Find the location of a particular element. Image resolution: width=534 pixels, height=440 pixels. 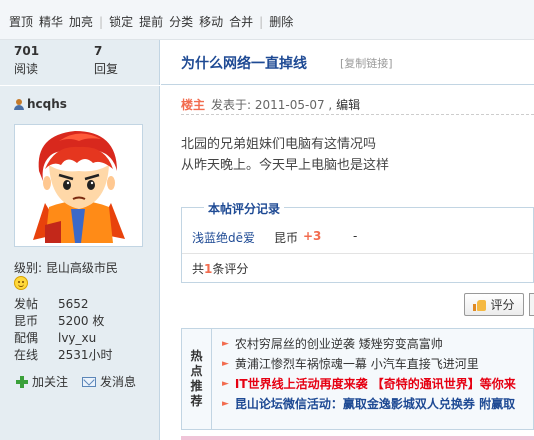

hot-label-char: 推 is located at coordinates (196, 386).